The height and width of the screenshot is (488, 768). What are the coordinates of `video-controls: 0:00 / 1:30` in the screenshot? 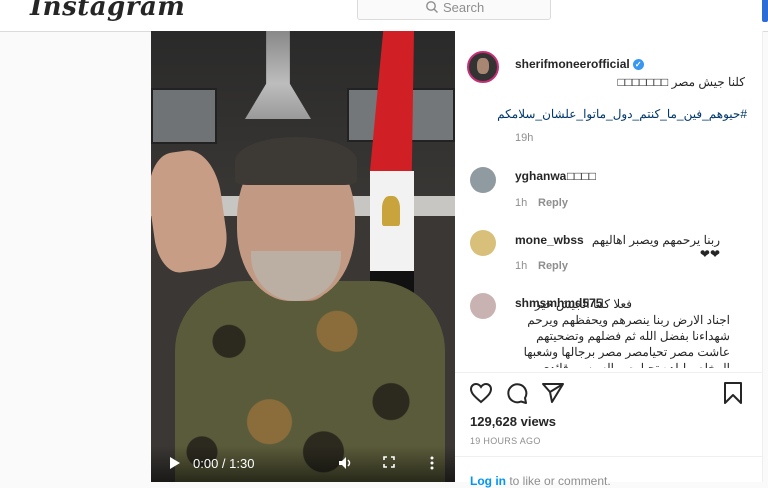 It's located at (303, 464).